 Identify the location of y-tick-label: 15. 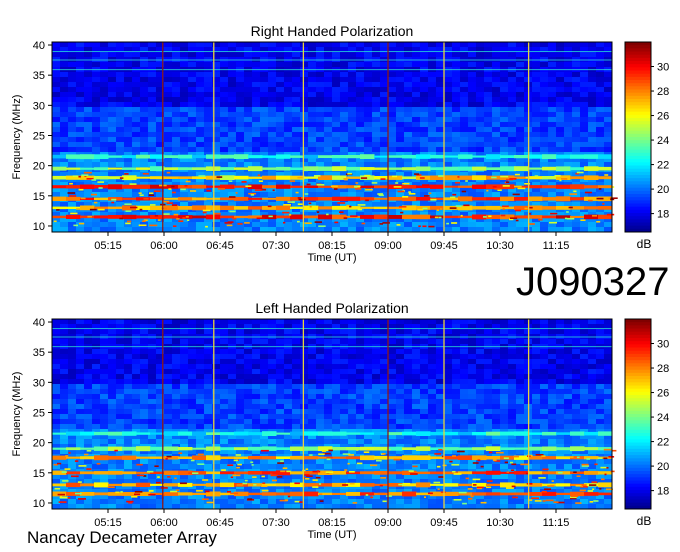
(39, 197).